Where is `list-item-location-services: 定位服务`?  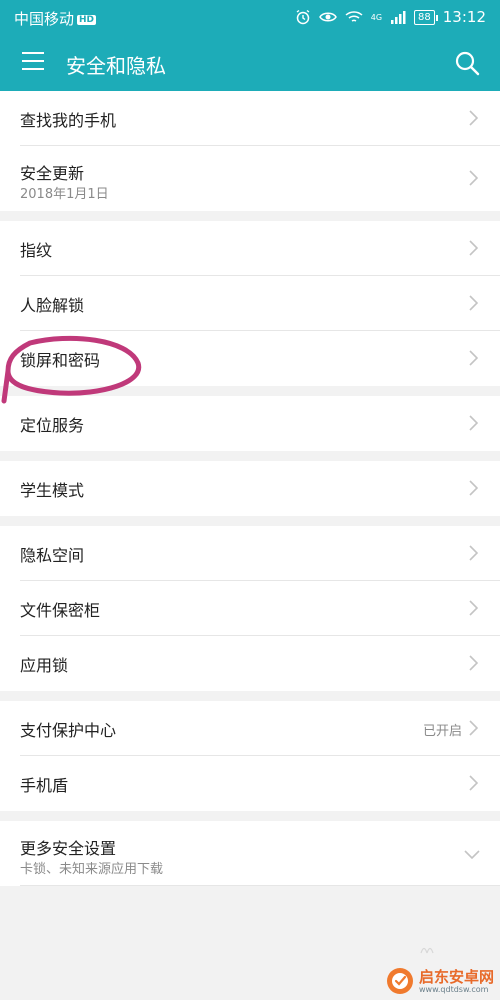
list-item-location-services: 定位服务 is located at coordinates (250, 423).